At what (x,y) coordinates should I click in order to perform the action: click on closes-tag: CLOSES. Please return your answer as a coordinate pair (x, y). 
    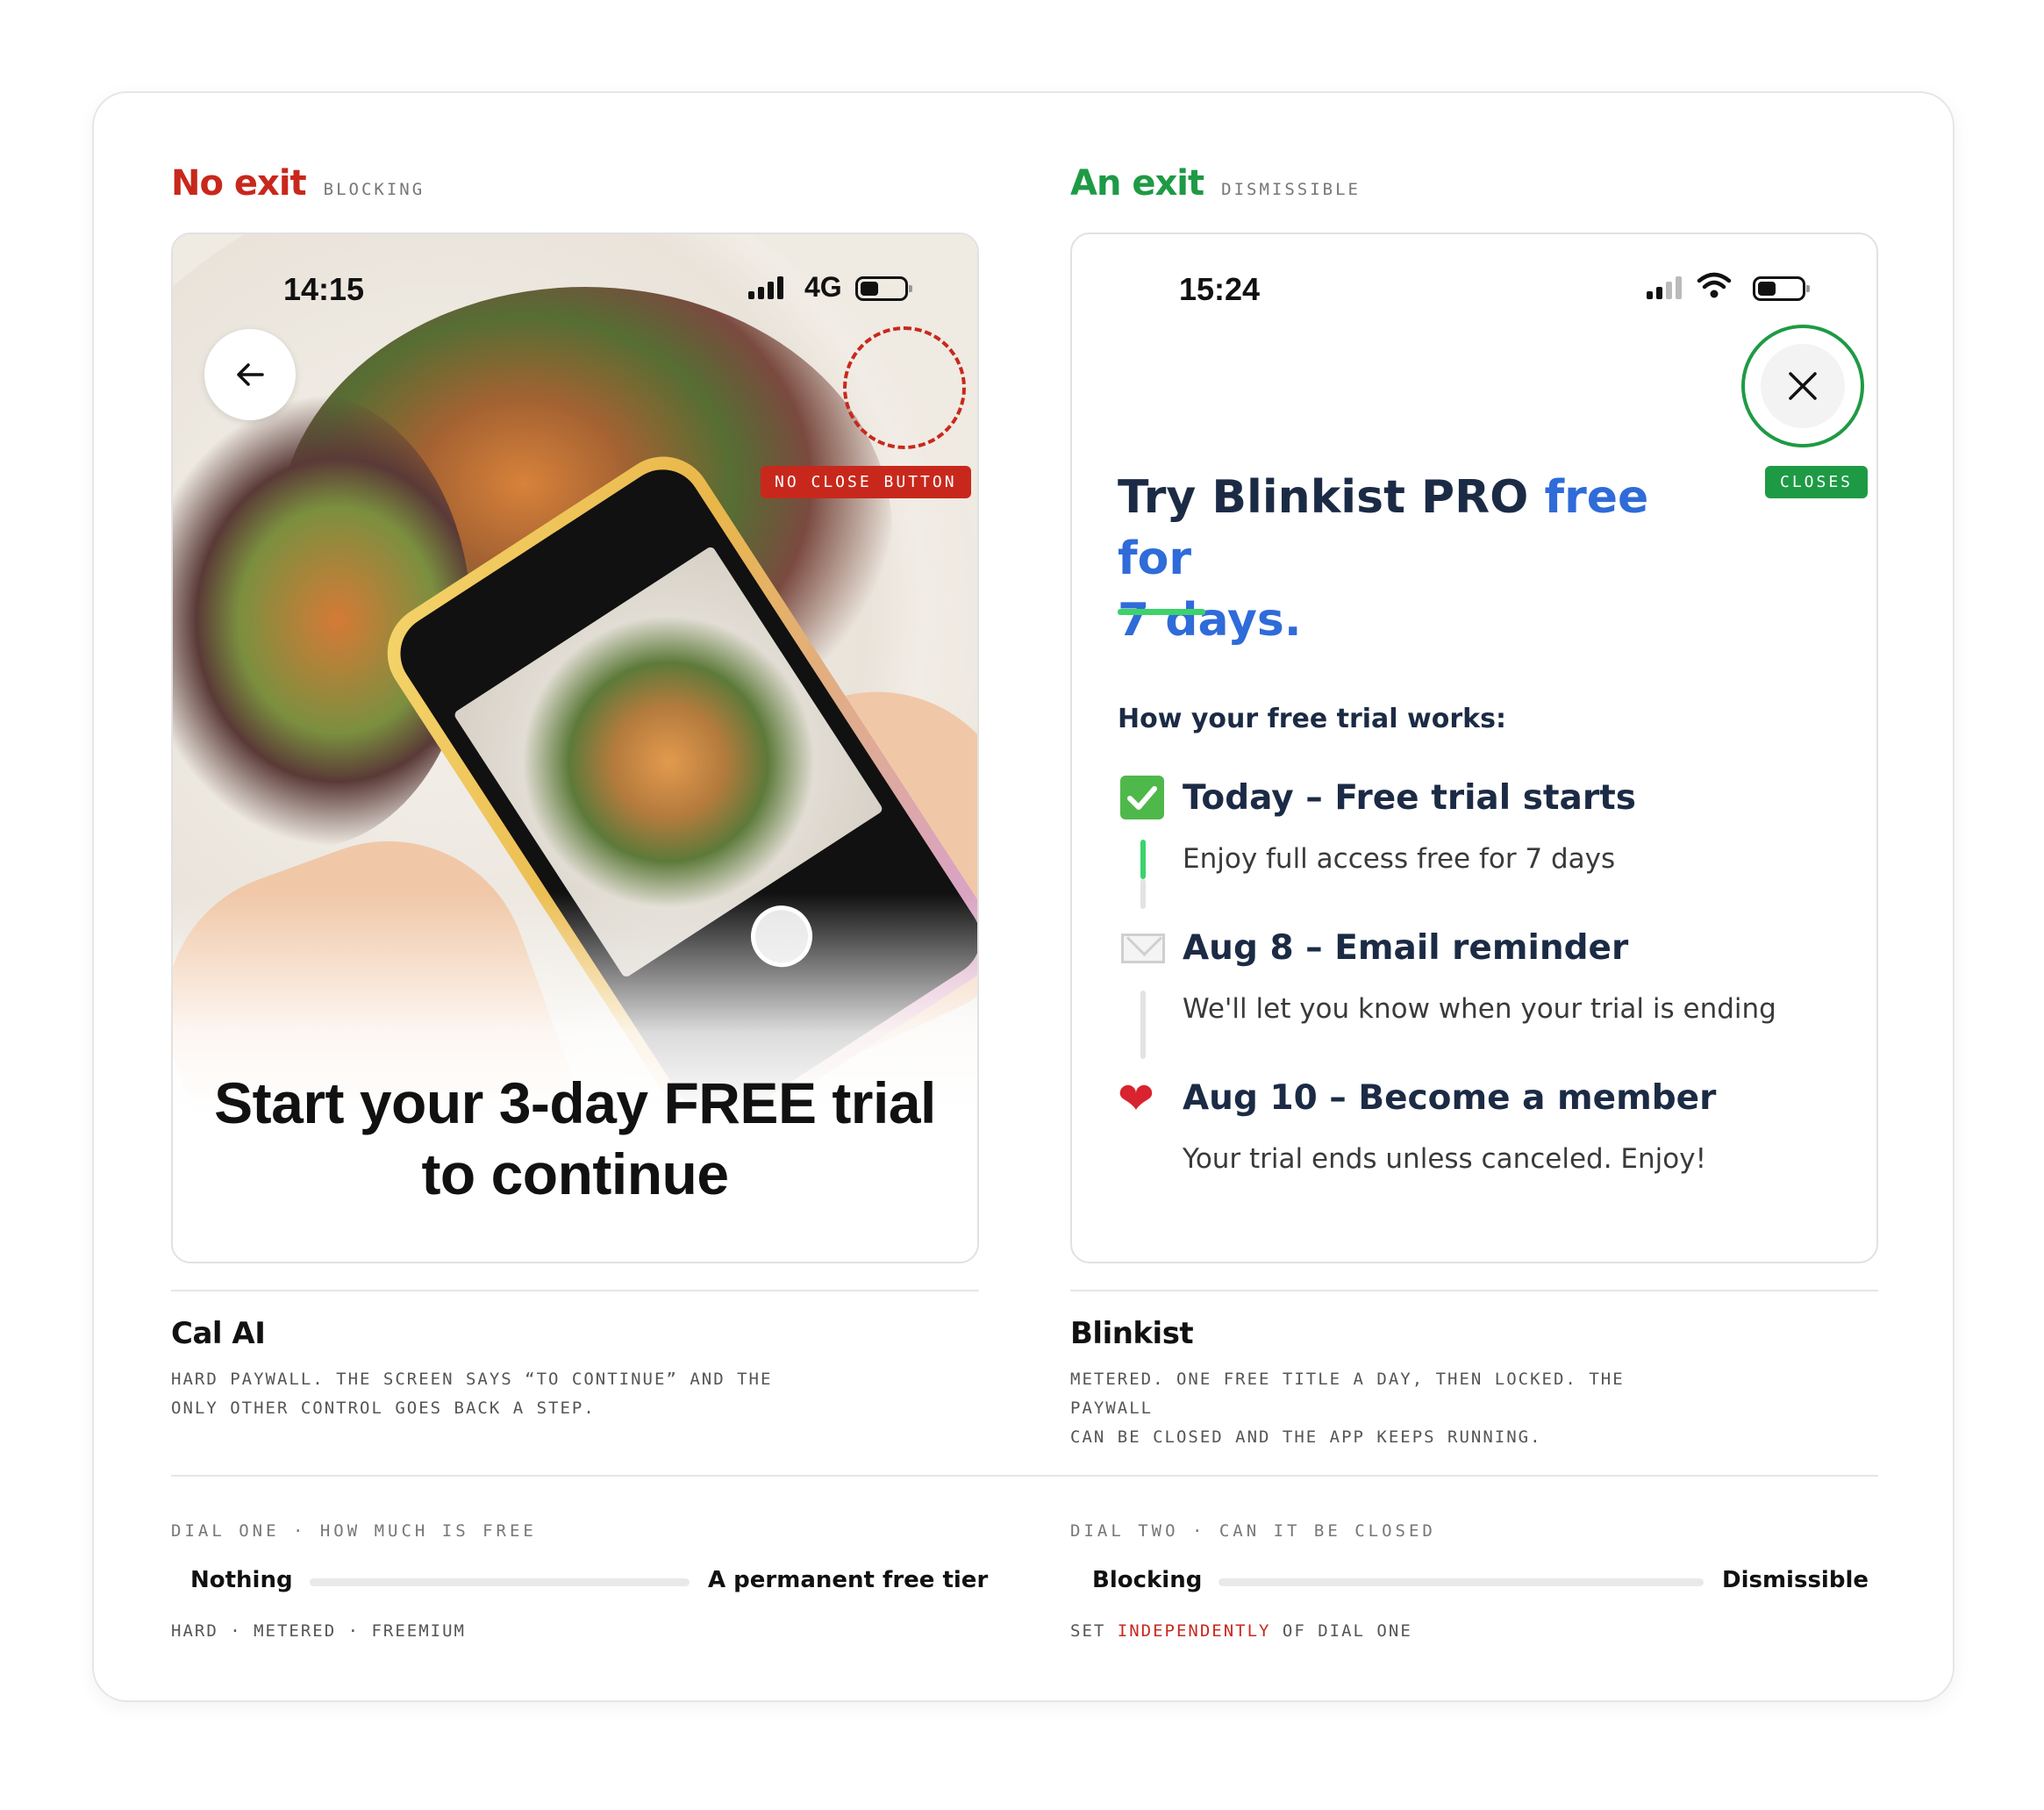
    Looking at the image, I should click on (1817, 482).